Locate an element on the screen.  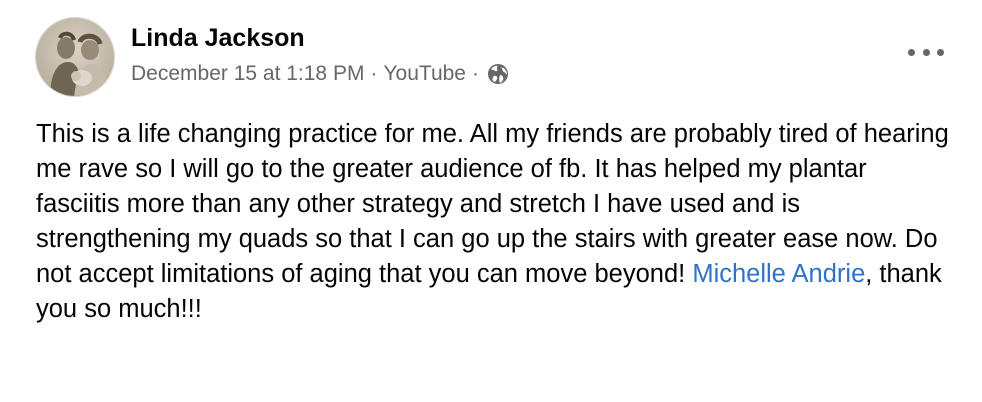
mention-link: Michelle Andrie is located at coordinates (778, 274).